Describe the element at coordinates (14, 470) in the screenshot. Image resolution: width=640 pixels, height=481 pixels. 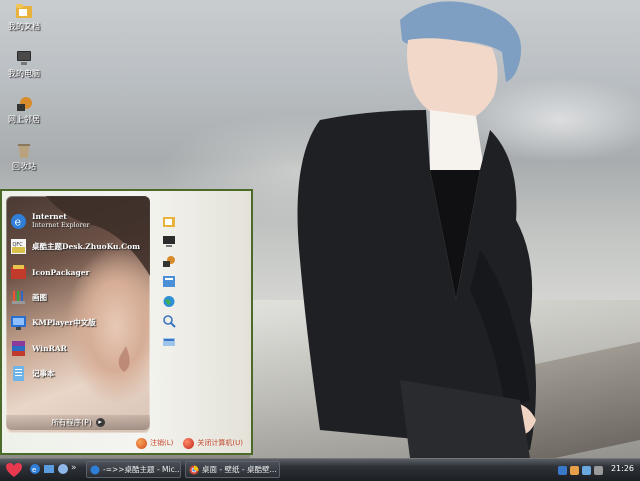
I see `start-button` at that location.